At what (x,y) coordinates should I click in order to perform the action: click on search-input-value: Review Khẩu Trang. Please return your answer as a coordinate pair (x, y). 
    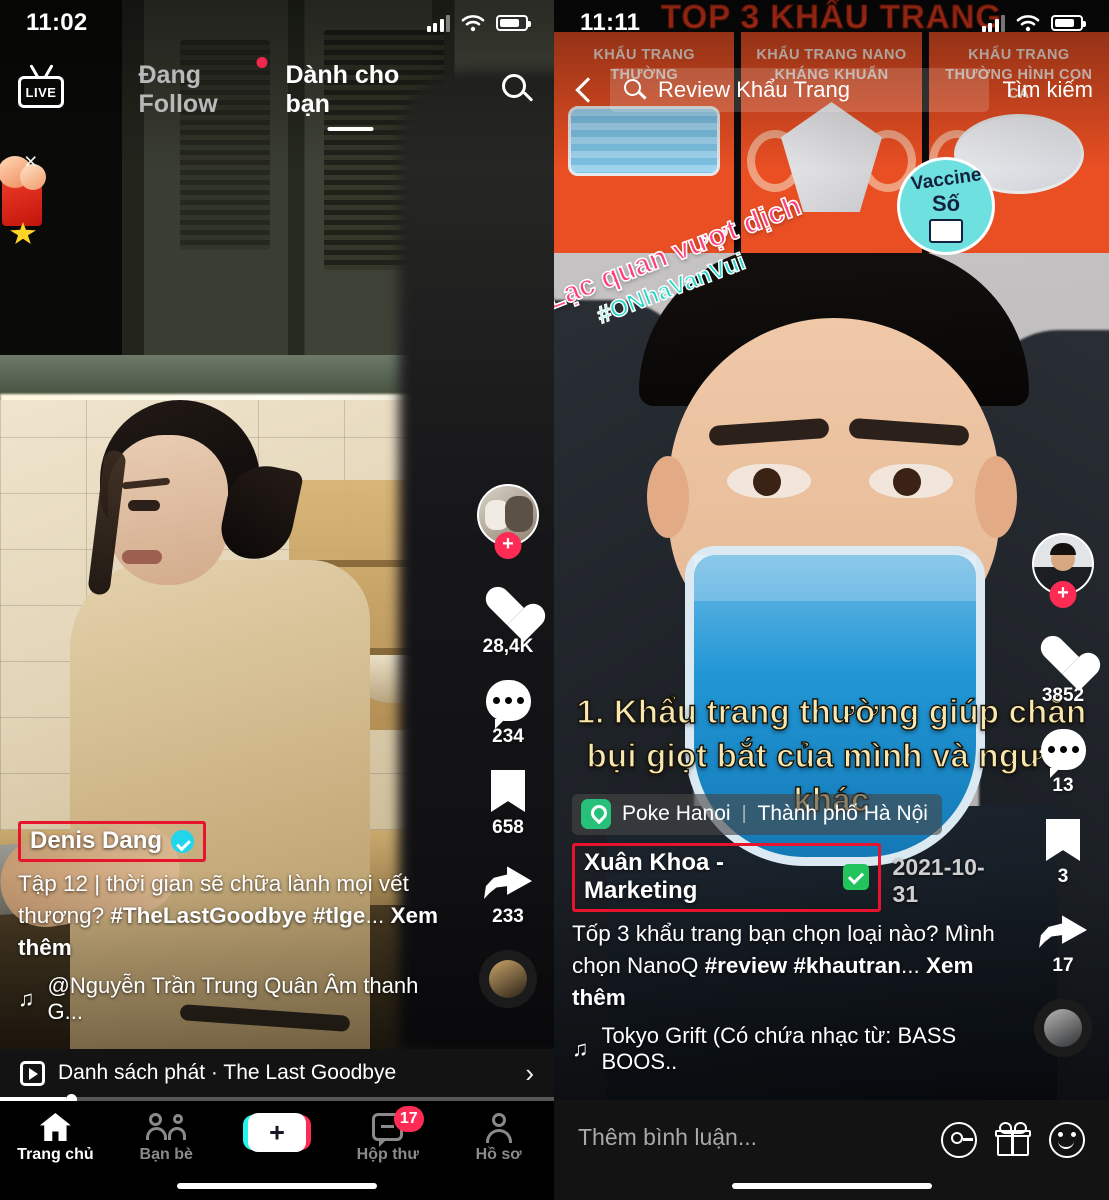
    Looking at the image, I should click on (754, 89).